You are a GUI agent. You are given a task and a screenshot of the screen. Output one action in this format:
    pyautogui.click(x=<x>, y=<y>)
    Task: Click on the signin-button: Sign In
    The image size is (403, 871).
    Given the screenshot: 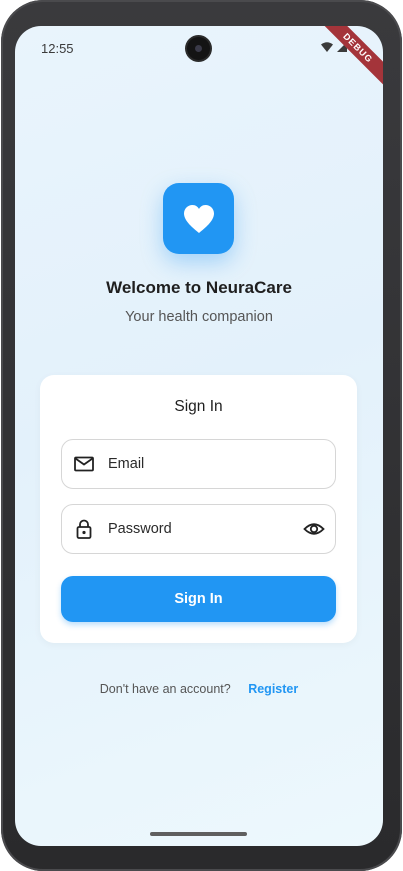 What is the action you would take?
    pyautogui.click(x=198, y=599)
    